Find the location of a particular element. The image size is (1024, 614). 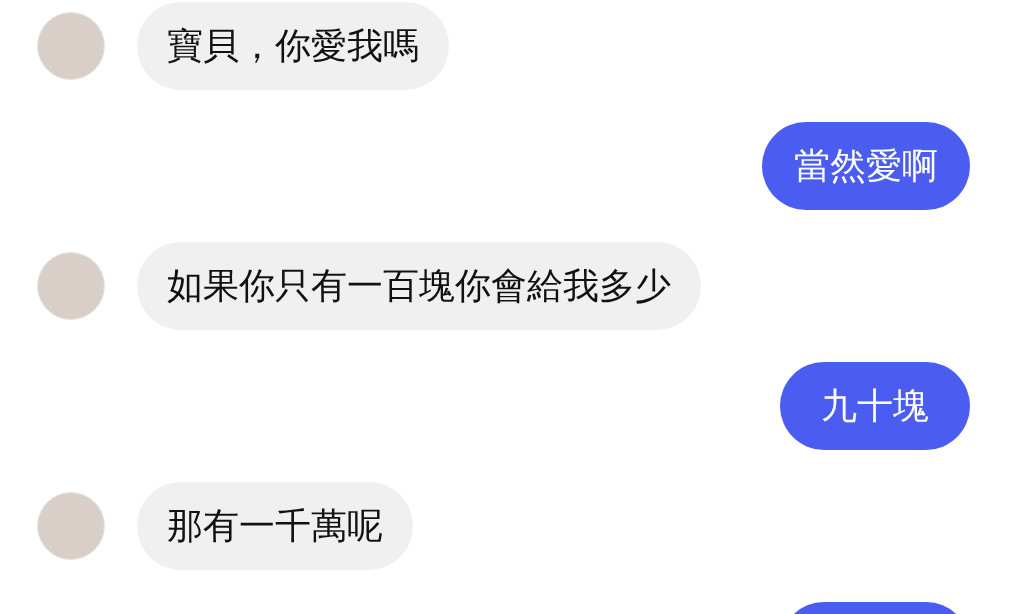

chat-bubble: 九十塊 is located at coordinates (875, 406).